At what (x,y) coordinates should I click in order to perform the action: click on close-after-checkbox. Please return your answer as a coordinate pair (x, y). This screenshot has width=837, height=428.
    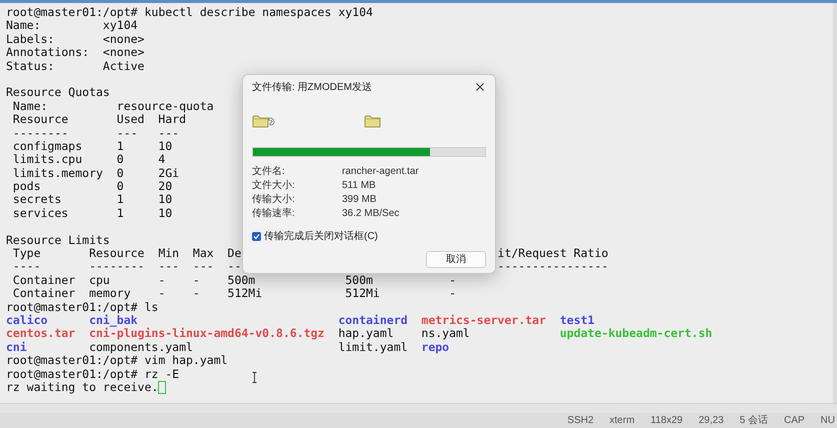
    Looking at the image, I should click on (256, 236).